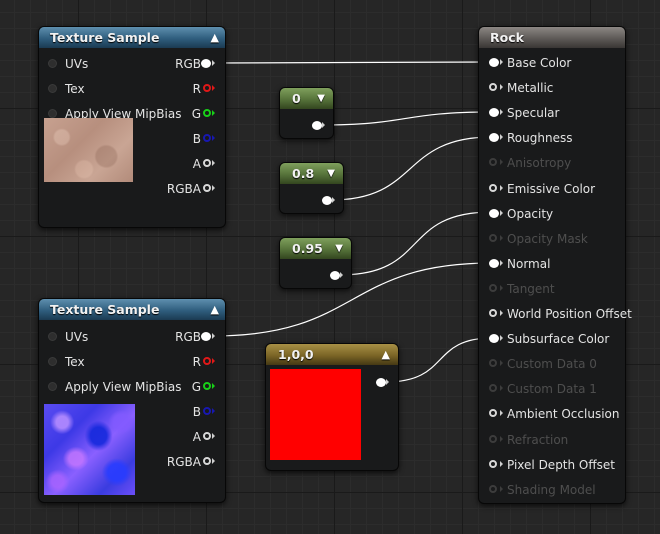  Describe the element at coordinates (552, 264) in the screenshot. I see `material-pin-normal: Normal` at that location.